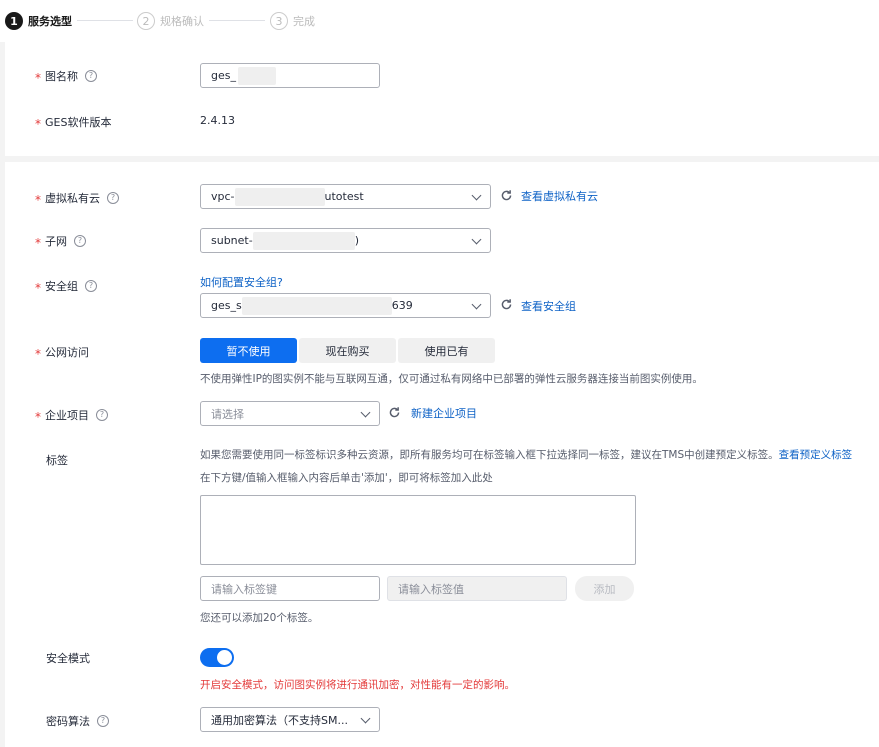 The height and width of the screenshot is (747, 879). Describe the element at coordinates (224, 657) in the screenshot. I see `toggle-knob` at that location.